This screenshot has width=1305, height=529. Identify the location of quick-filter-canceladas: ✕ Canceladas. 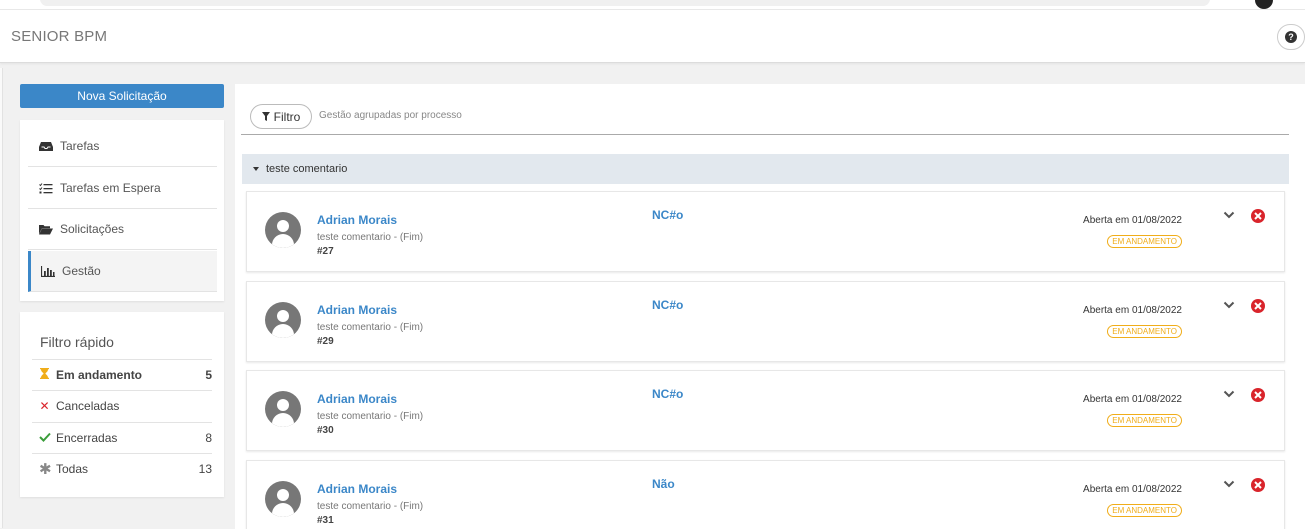
(122, 405).